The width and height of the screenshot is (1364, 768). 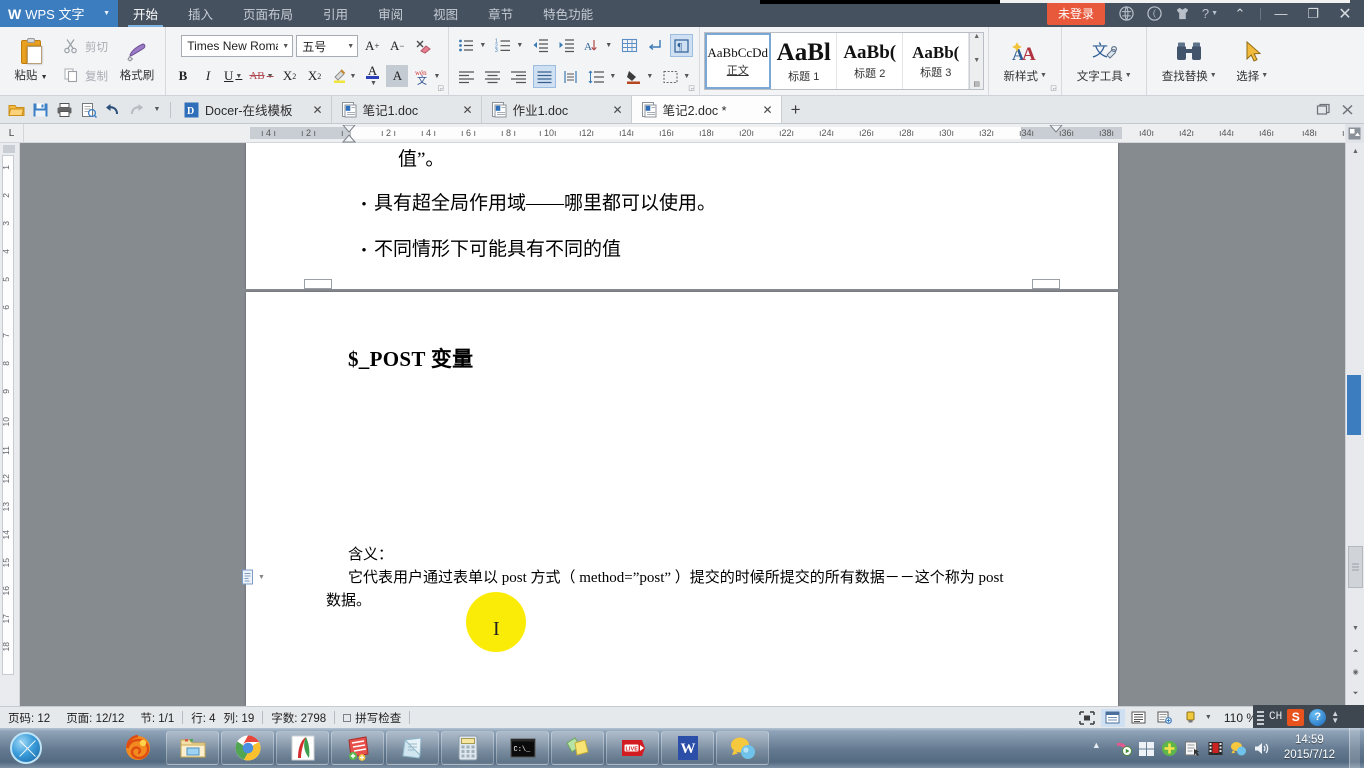 I want to click on decrease-indent-button, so click(x=540, y=45).